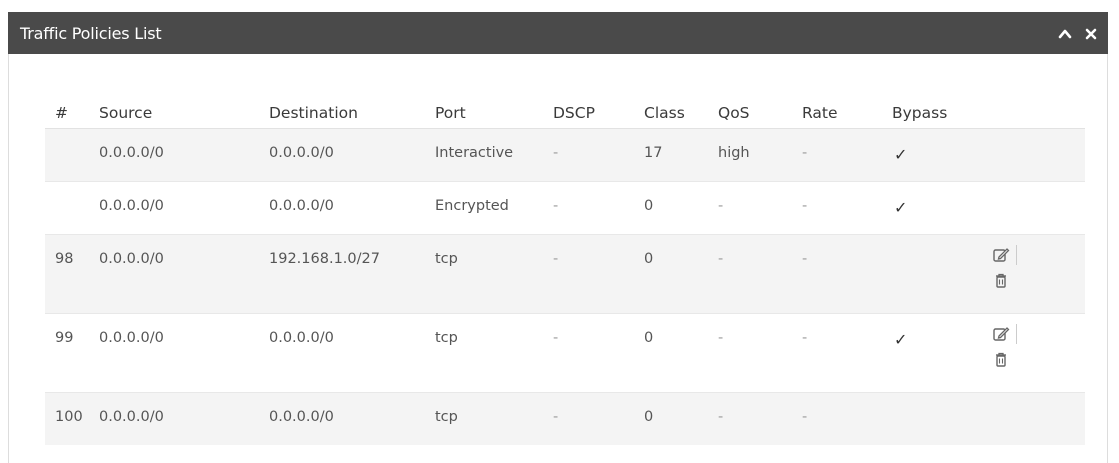 This screenshot has width=1119, height=463. Describe the element at coordinates (588, 116) in the screenshot. I see `column-header-dscp: DSCP` at that location.